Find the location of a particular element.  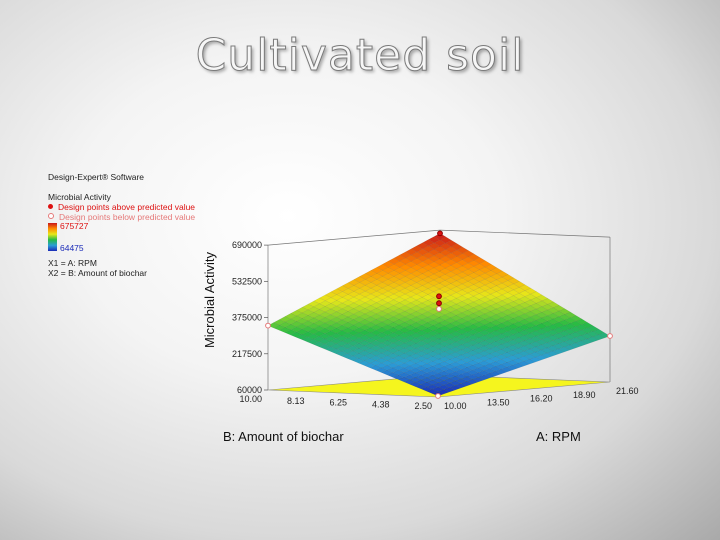

x-tick-label: 18.90 is located at coordinates (584, 395).